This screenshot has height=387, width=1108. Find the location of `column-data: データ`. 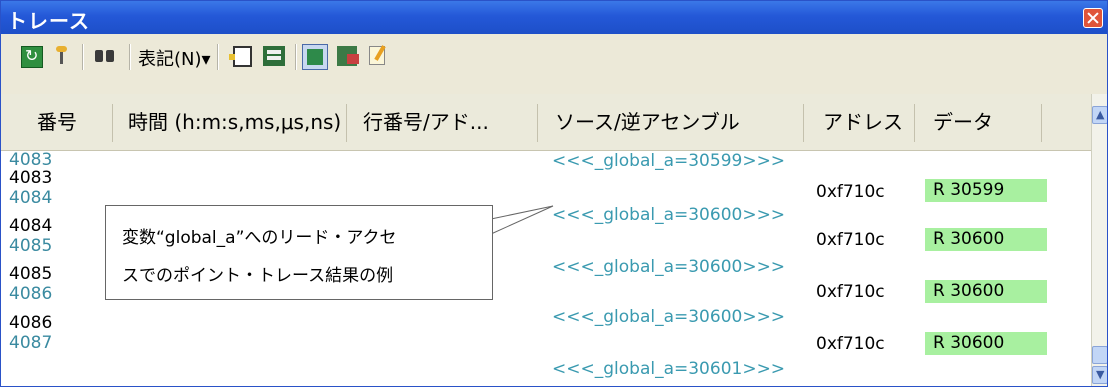

column-data: データ is located at coordinates (956, 122).